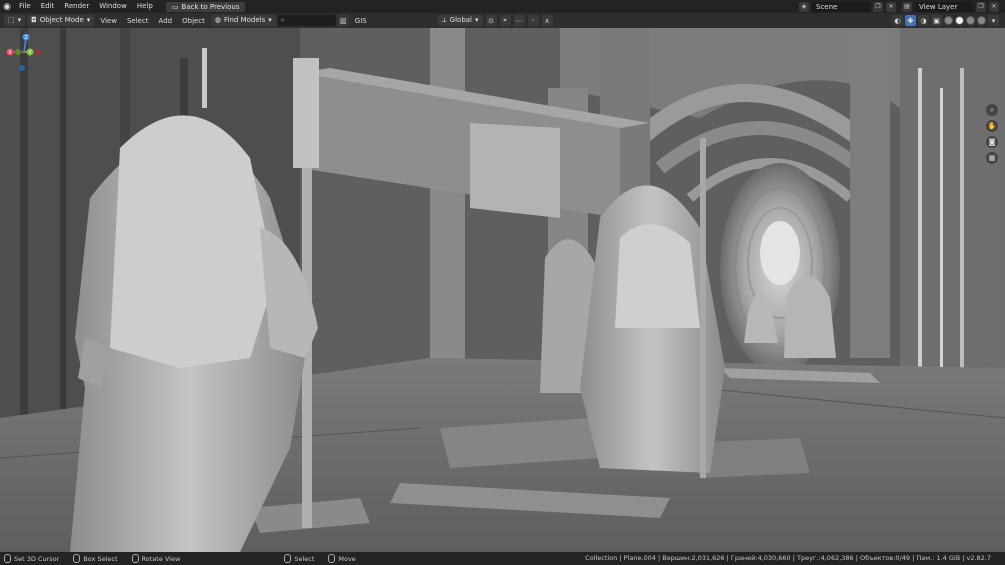  I want to click on overlays-icon: ◑, so click(923, 20).